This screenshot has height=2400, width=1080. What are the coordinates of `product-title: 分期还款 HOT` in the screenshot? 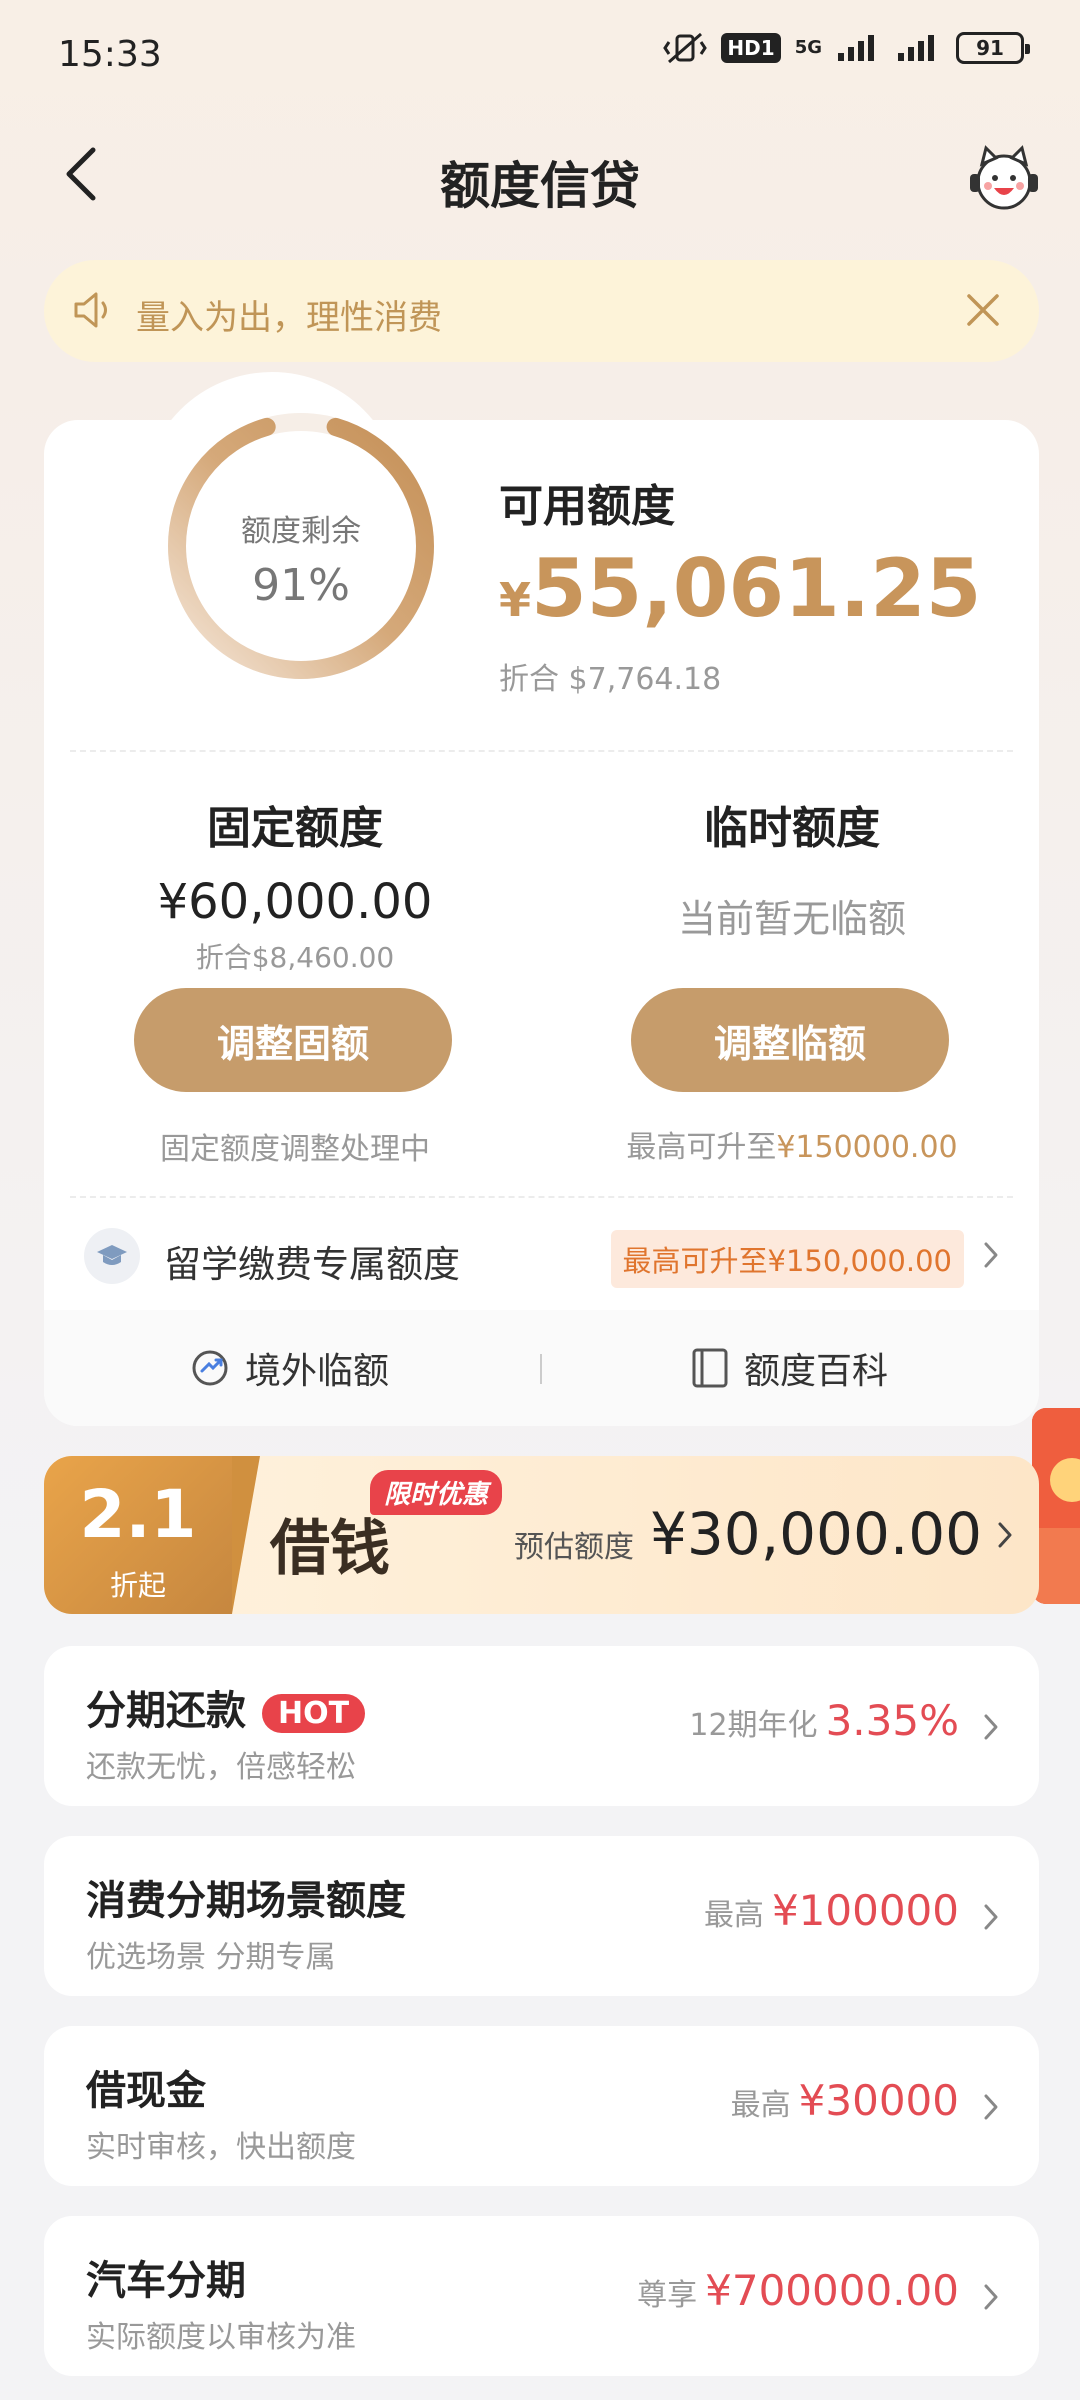 It's located at (226, 1707).